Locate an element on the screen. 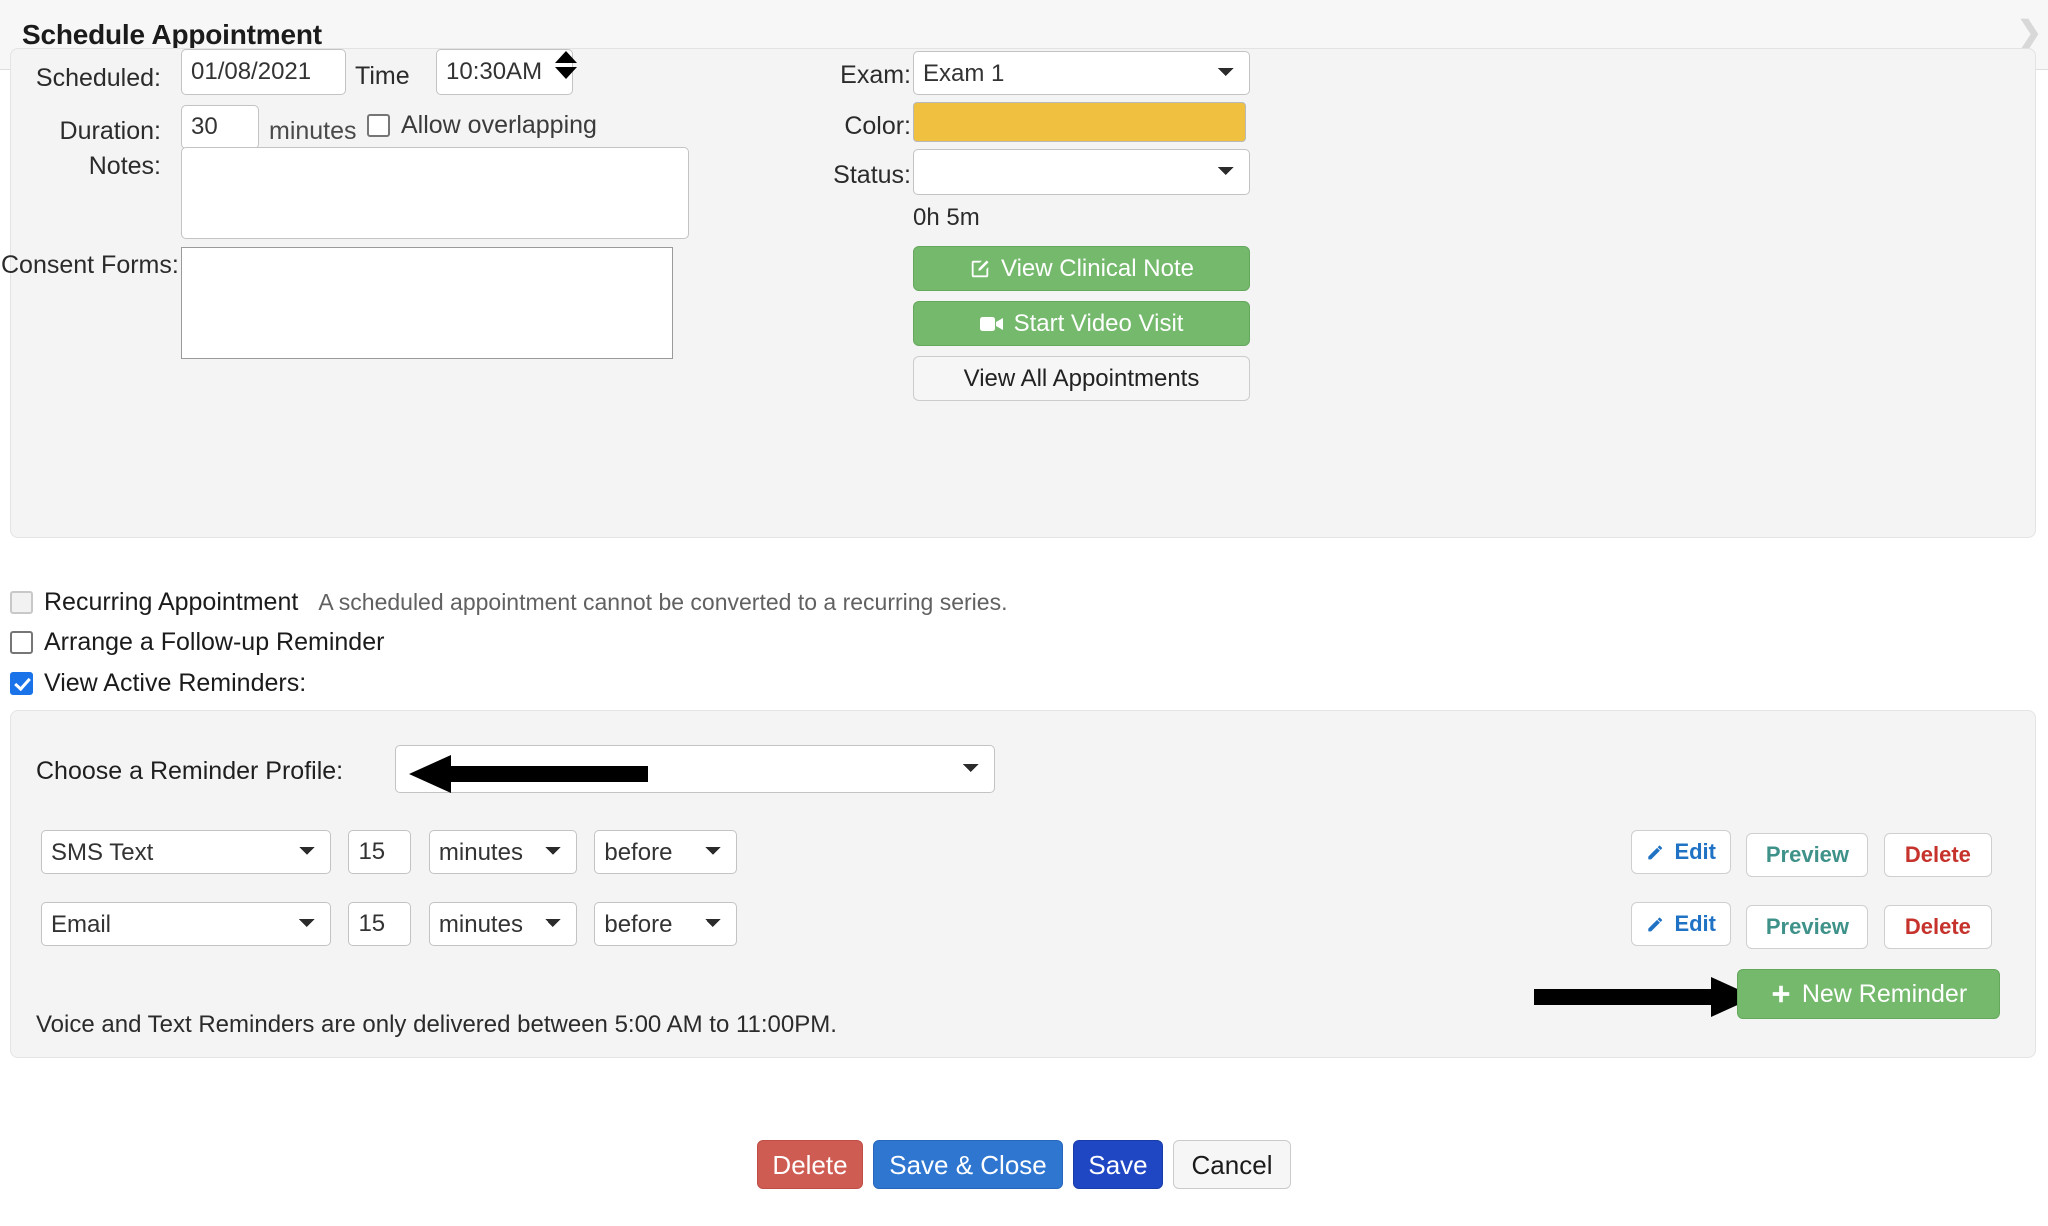 This screenshot has height=1226, width=2048. followup-reminder-checkbox is located at coordinates (21, 642).